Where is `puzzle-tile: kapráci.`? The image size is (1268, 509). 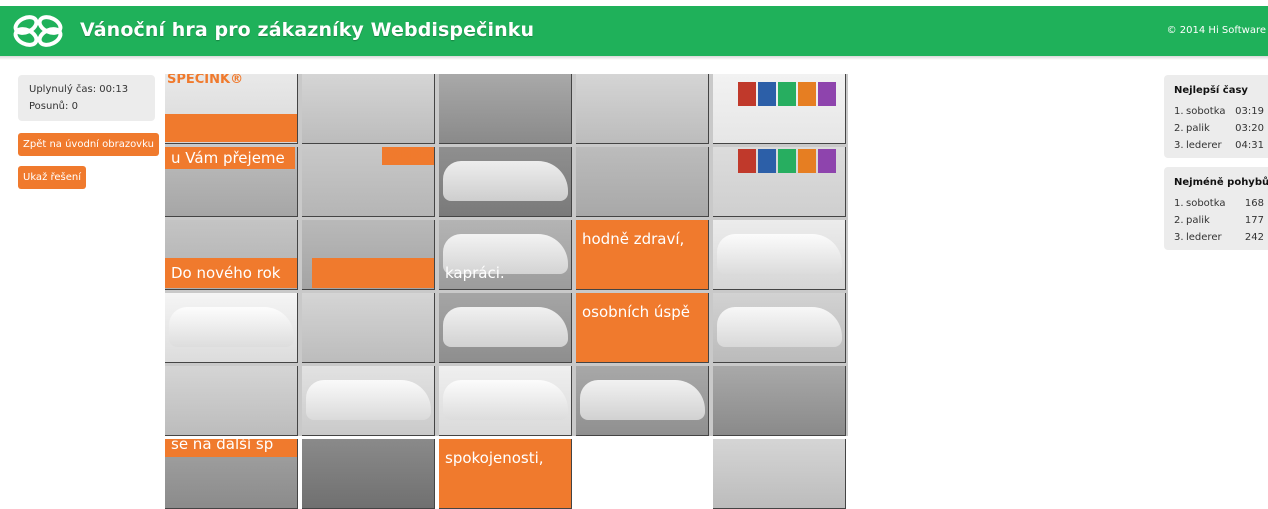 puzzle-tile: kapráci. is located at coordinates (505, 255).